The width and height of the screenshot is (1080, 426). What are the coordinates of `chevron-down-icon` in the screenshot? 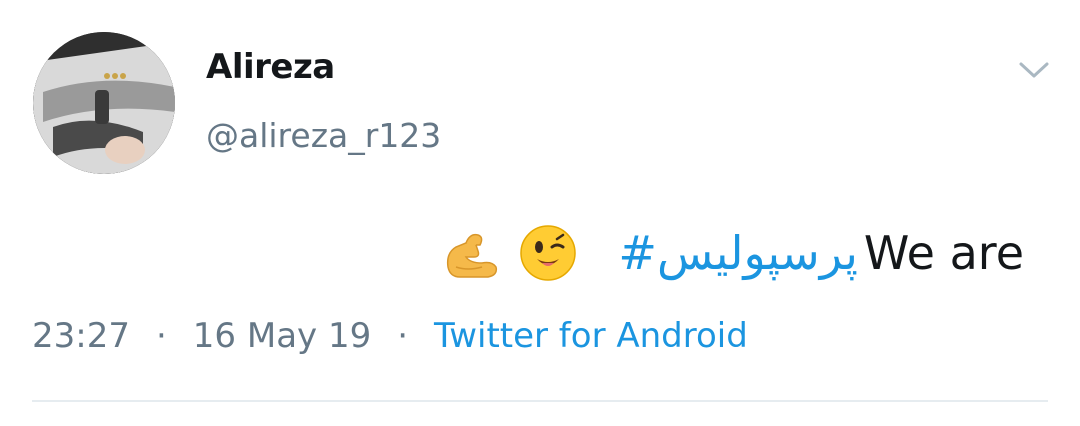 It's located at (1034, 70).